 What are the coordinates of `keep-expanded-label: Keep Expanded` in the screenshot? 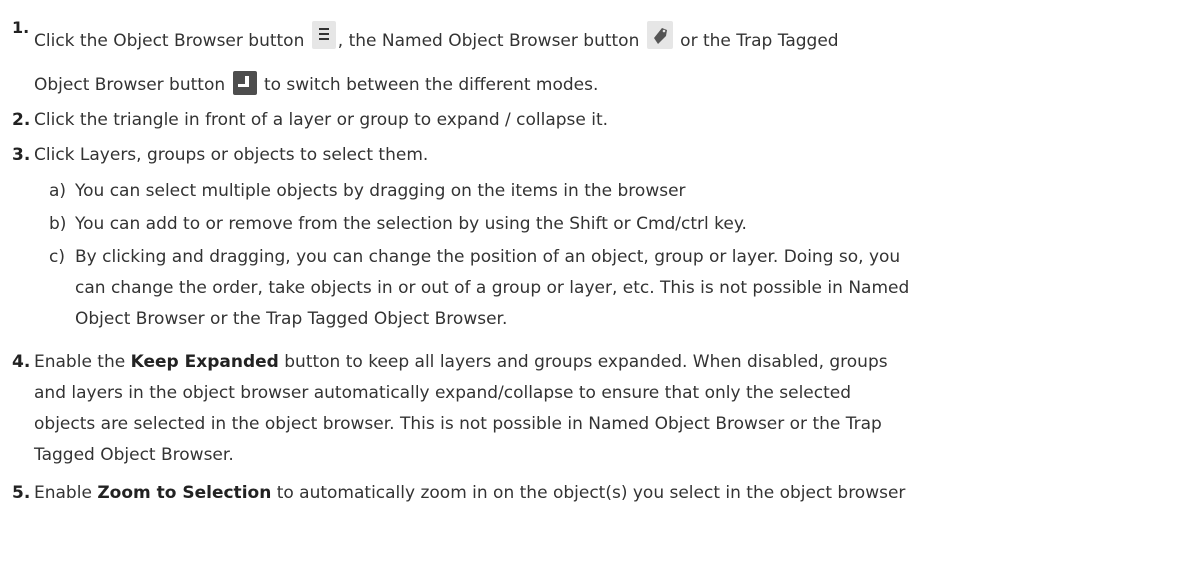 It's located at (204, 362).